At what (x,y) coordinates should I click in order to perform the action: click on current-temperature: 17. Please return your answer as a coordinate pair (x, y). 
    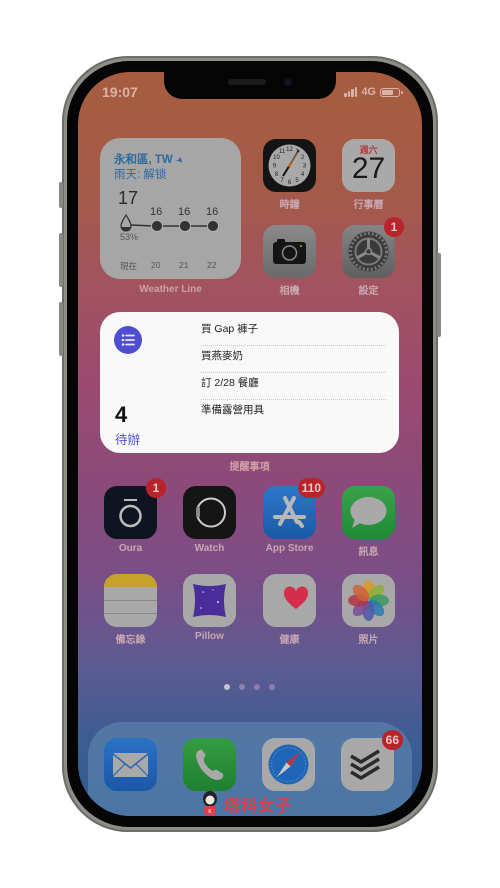
    Looking at the image, I should click on (128, 198).